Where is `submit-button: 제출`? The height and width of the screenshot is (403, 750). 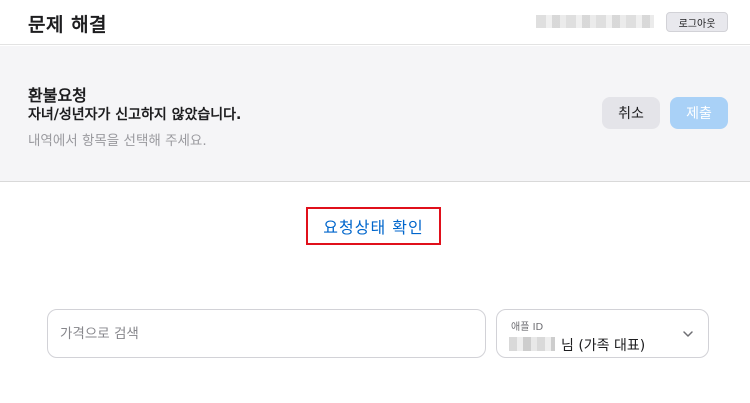 submit-button: 제출 is located at coordinates (699, 113).